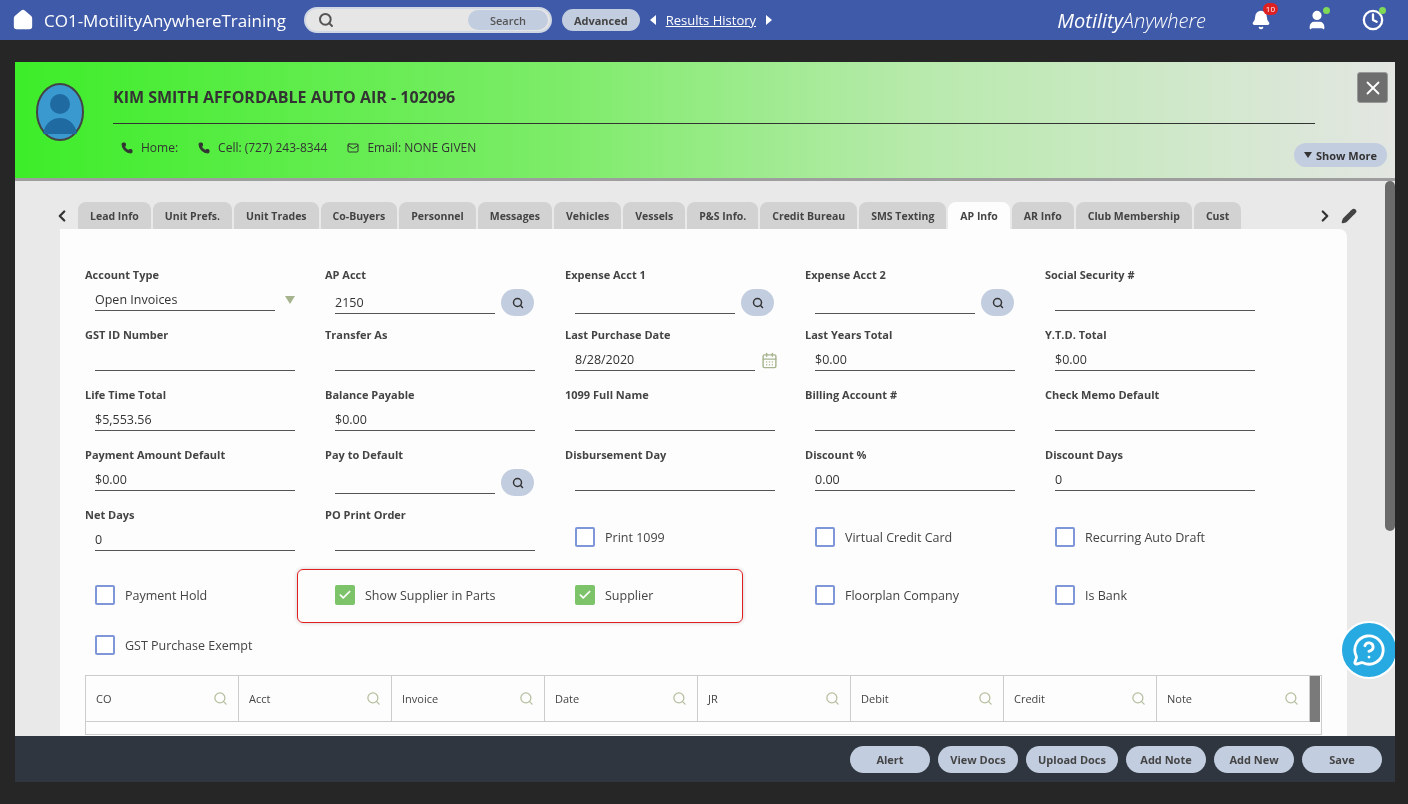 This screenshot has width=1408, height=804. What do you see at coordinates (1103, 394) in the screenshot?
I see `field-label: Check Memo Default` at bounding box center [1103, 394].